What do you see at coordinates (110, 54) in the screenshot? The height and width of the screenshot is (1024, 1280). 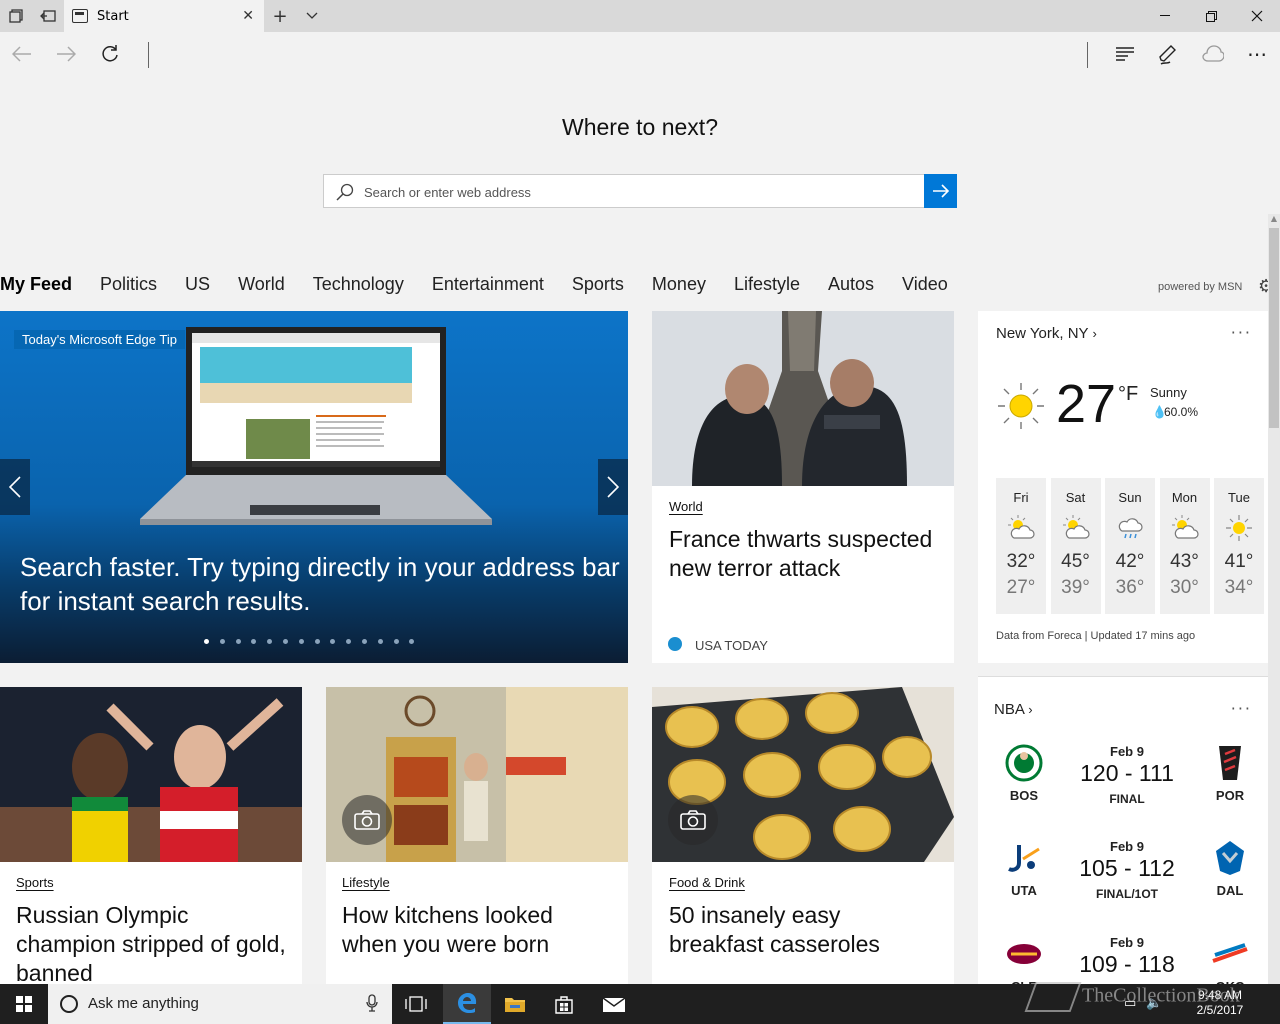 I see `refresh-button` at bounding box center [110, 54].